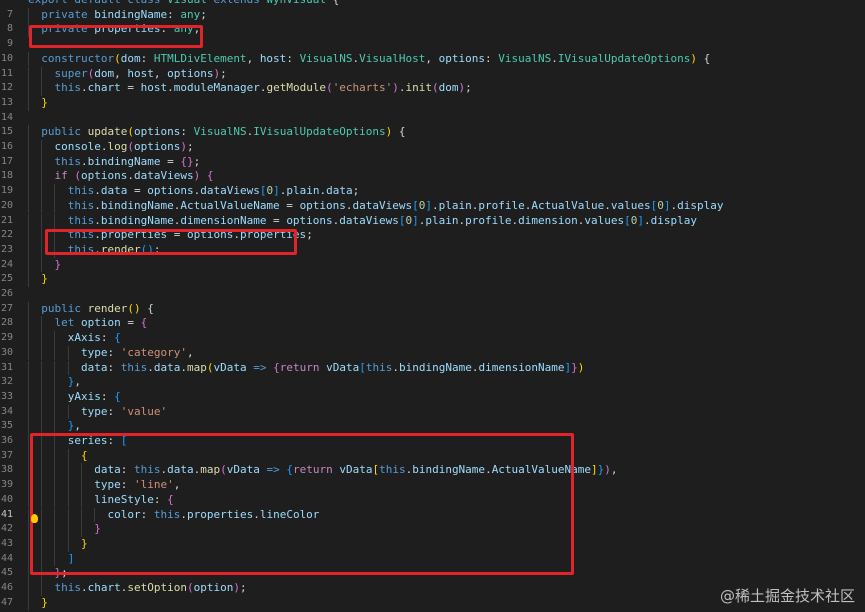 This screenshot has width=865, height=612. I want to click on line-number: 35, so click(6, 426).